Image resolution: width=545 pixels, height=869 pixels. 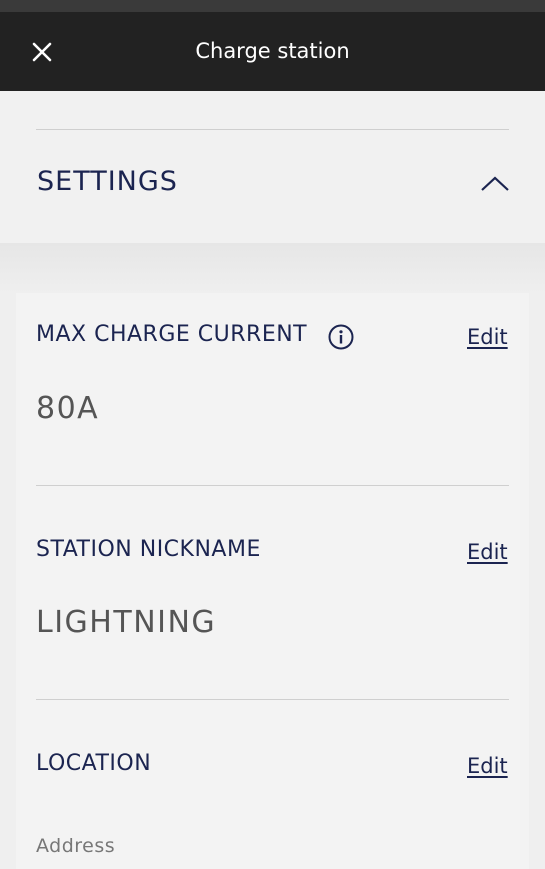 What do you see at coordinates (107, 181) in the screenshot?
I see `settings-title: SETTINGS` at bounding box center [107, 181].